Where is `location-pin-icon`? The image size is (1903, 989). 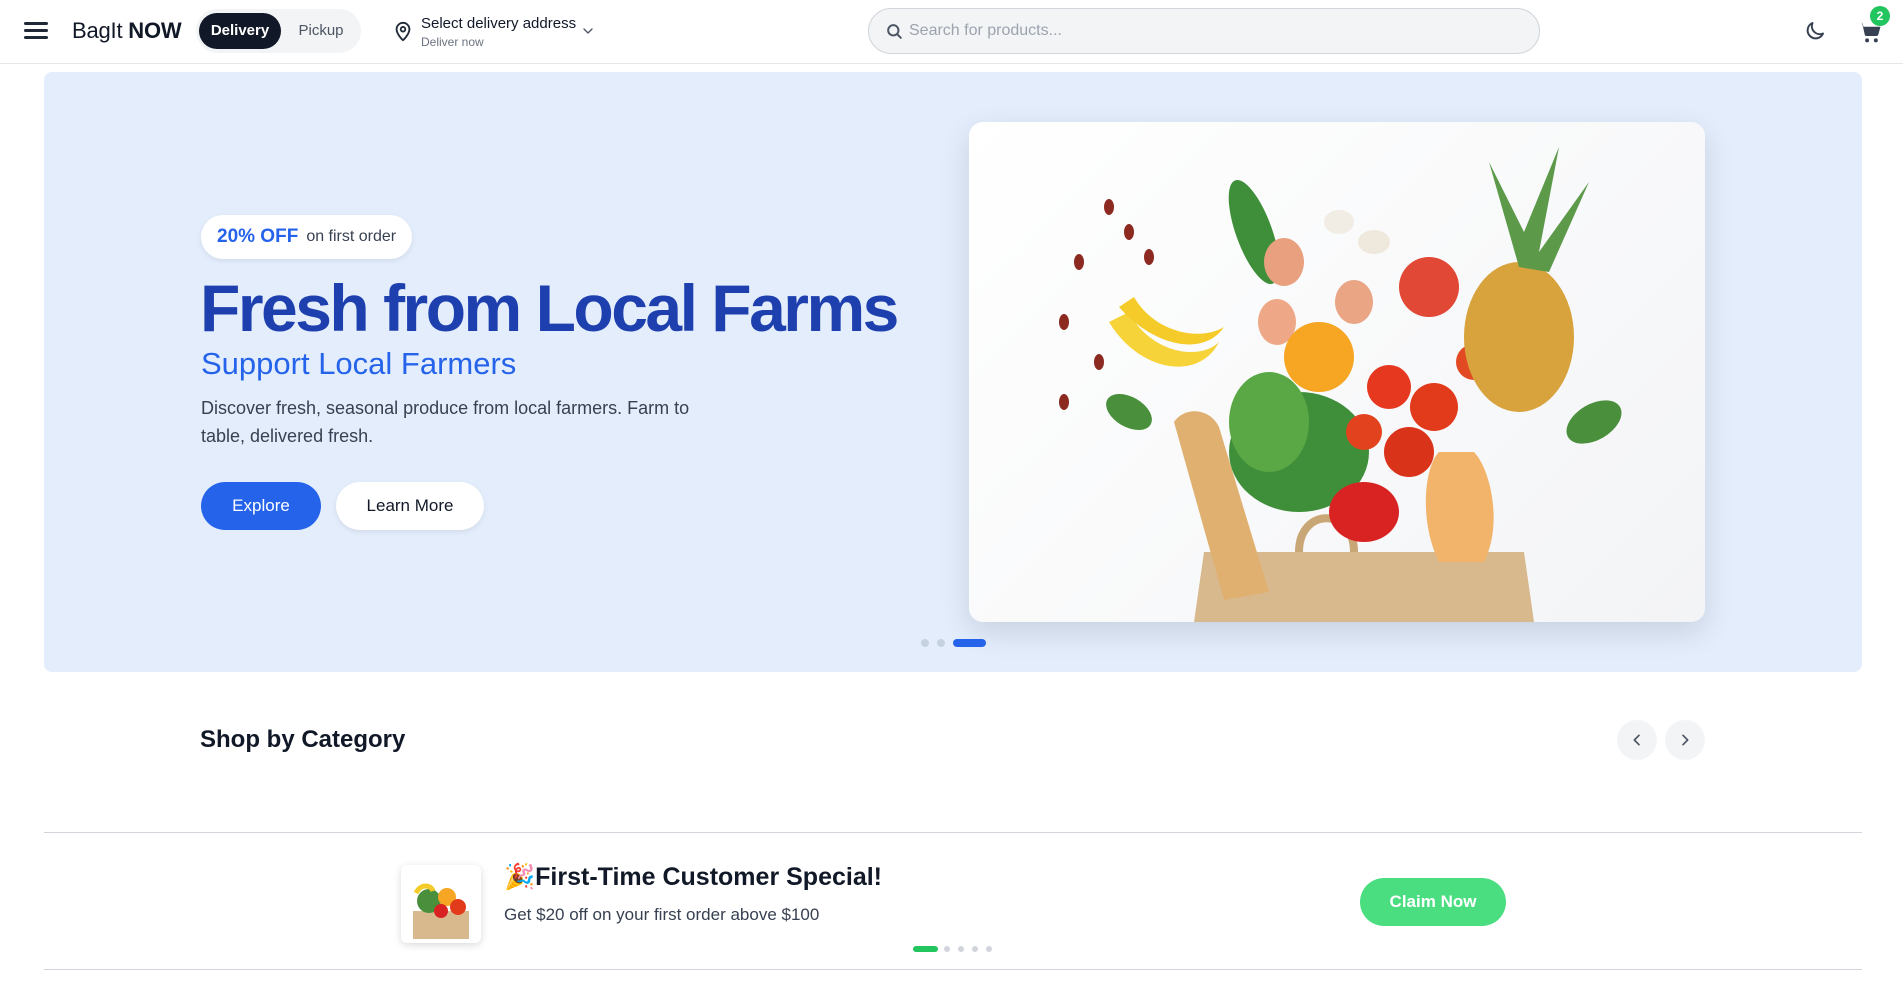 location-pin-icon is located at coordinates (403, 31).